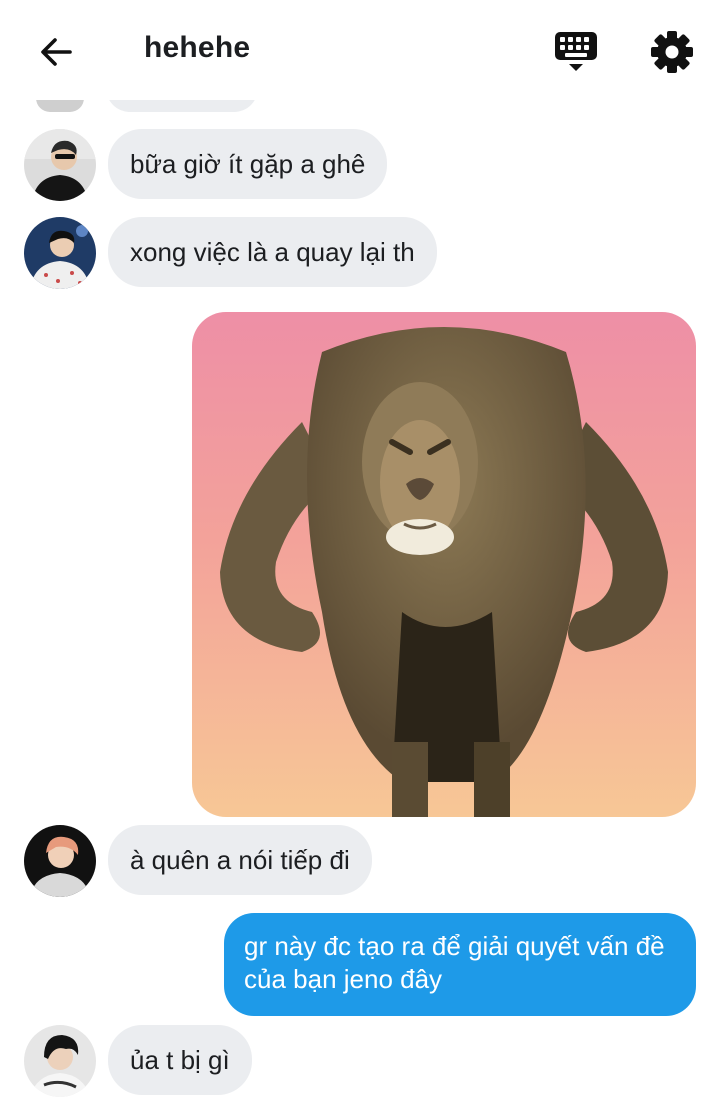 This screenshot has height=1107, width=720. I want to click on keyboard-icon, so click(576, 51).